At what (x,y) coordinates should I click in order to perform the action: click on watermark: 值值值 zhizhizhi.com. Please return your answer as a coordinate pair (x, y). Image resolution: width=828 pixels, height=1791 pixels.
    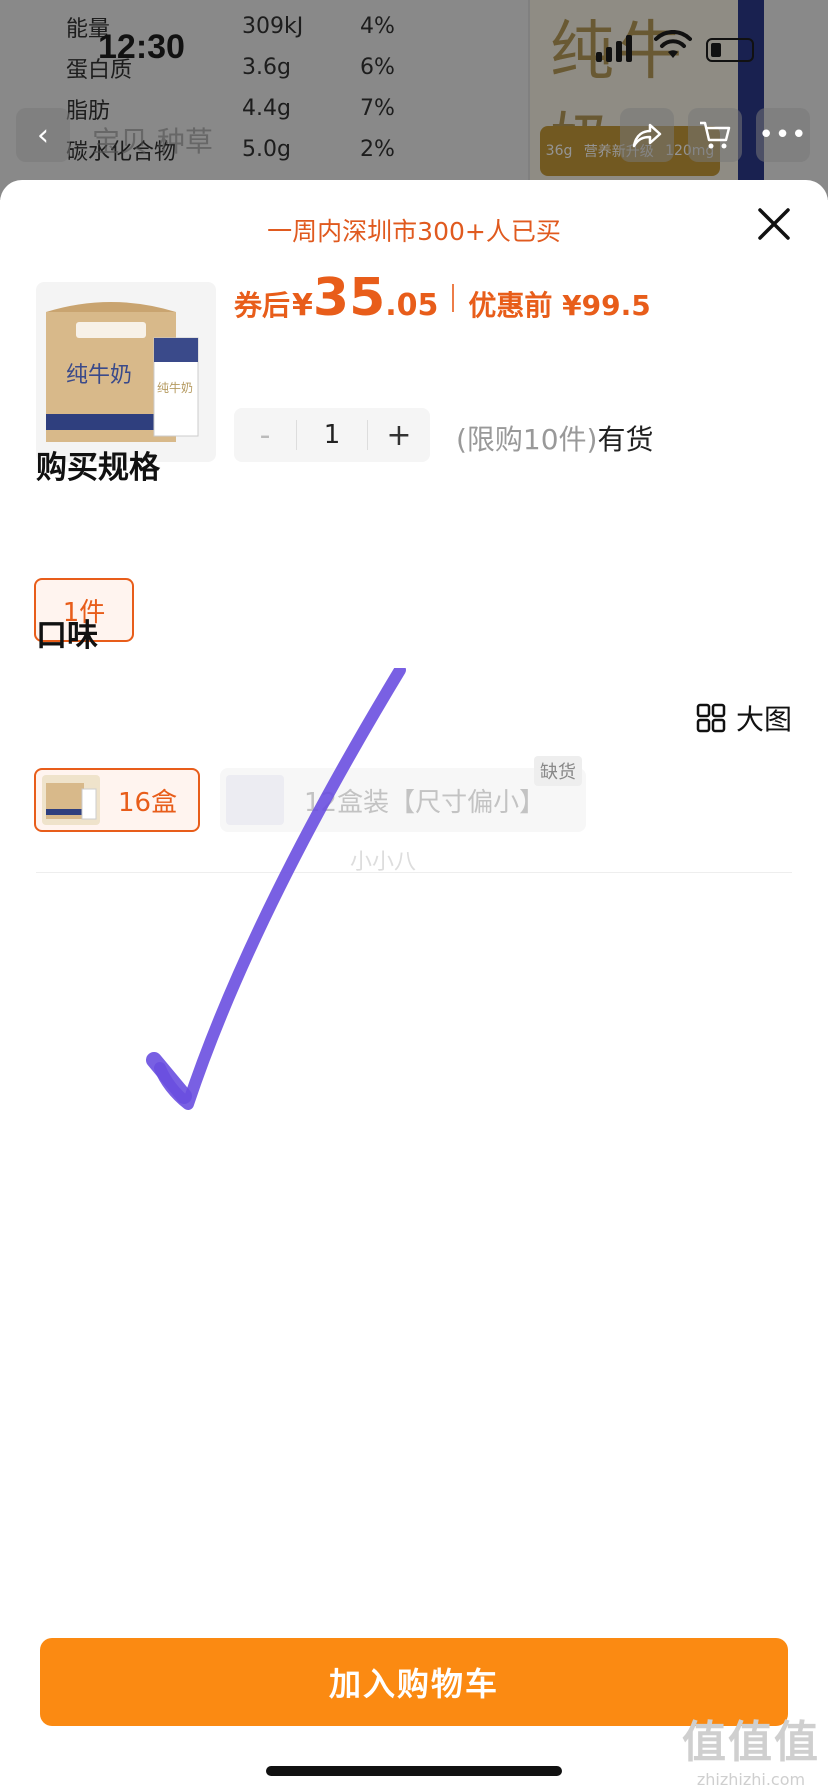
    Looking at the image, I should click on (751, 1753).